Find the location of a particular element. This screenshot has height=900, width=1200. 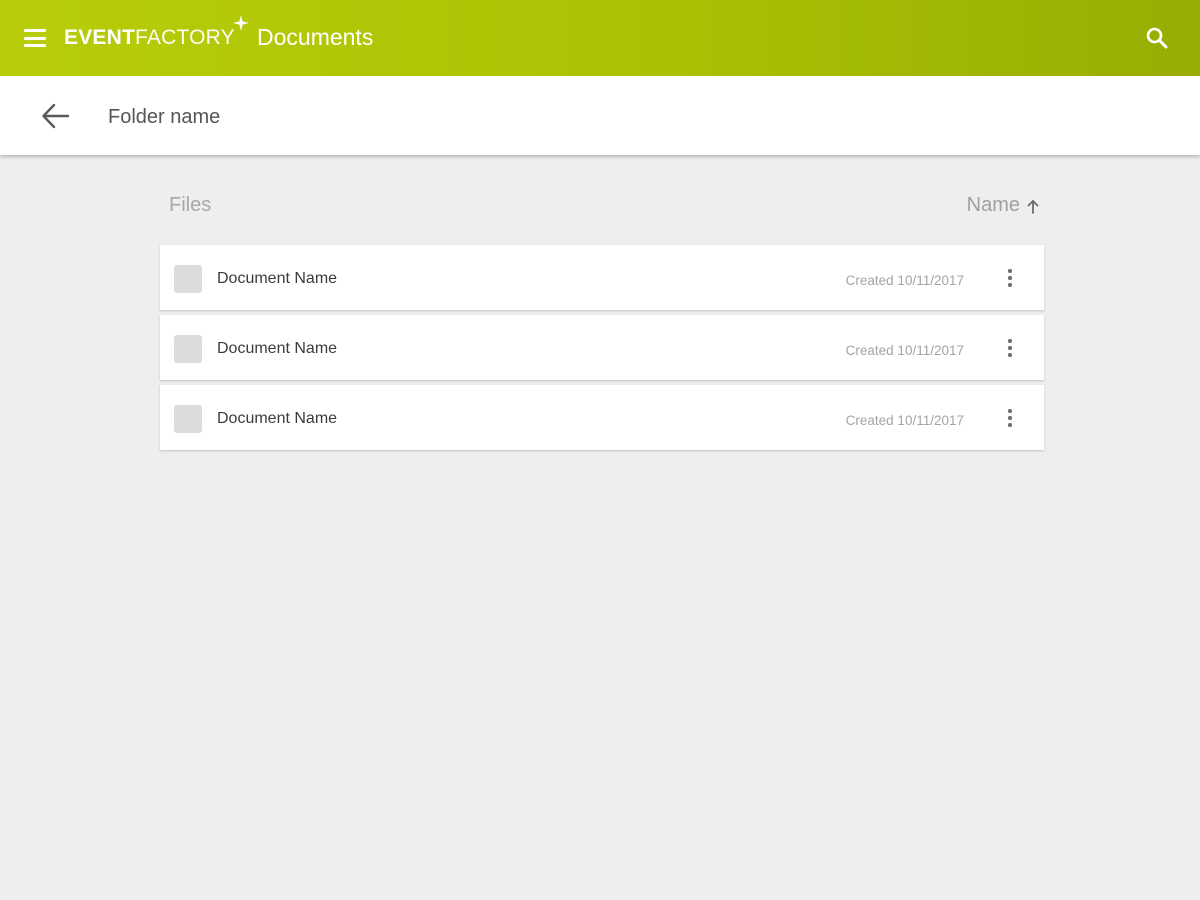

back-arrow-glyph is located at coordinates (56, 116).